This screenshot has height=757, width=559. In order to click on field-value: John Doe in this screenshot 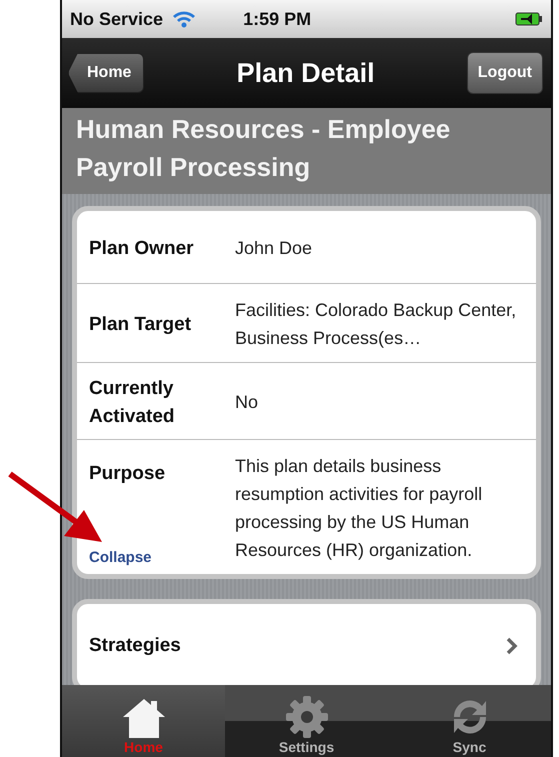, I will do `click(274, 248)`.